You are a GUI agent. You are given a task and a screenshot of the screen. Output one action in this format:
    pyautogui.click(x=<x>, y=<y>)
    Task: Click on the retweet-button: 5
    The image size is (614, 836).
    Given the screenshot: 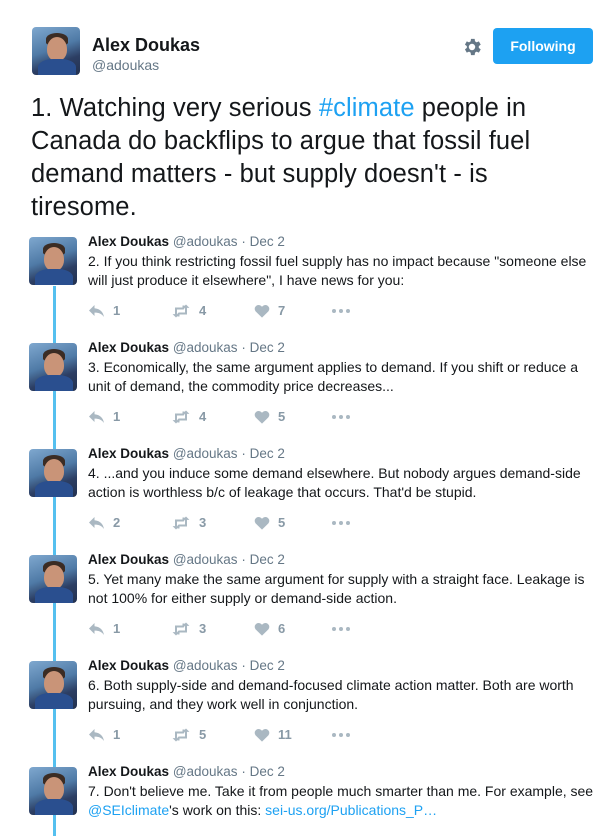 What is the action you would take?
    pyautogui.click(x=188, y=734)
    